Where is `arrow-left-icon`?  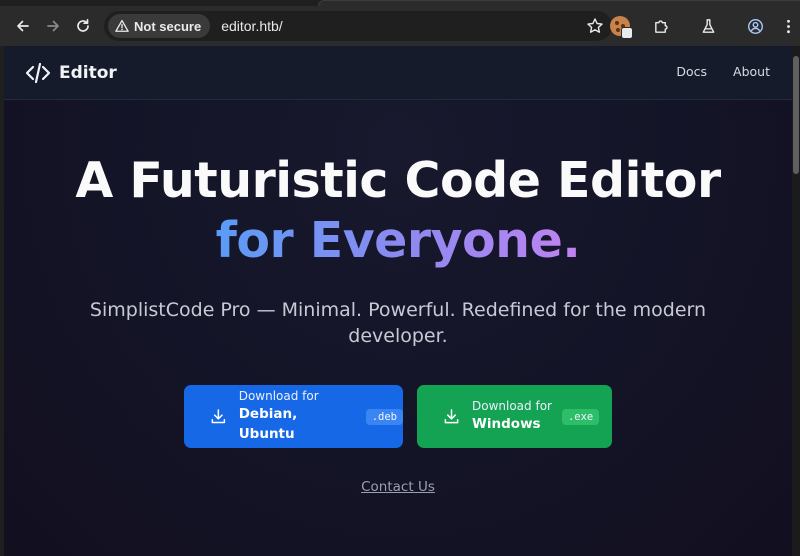
arrow-left-icon is located at coordinates (23, 26).